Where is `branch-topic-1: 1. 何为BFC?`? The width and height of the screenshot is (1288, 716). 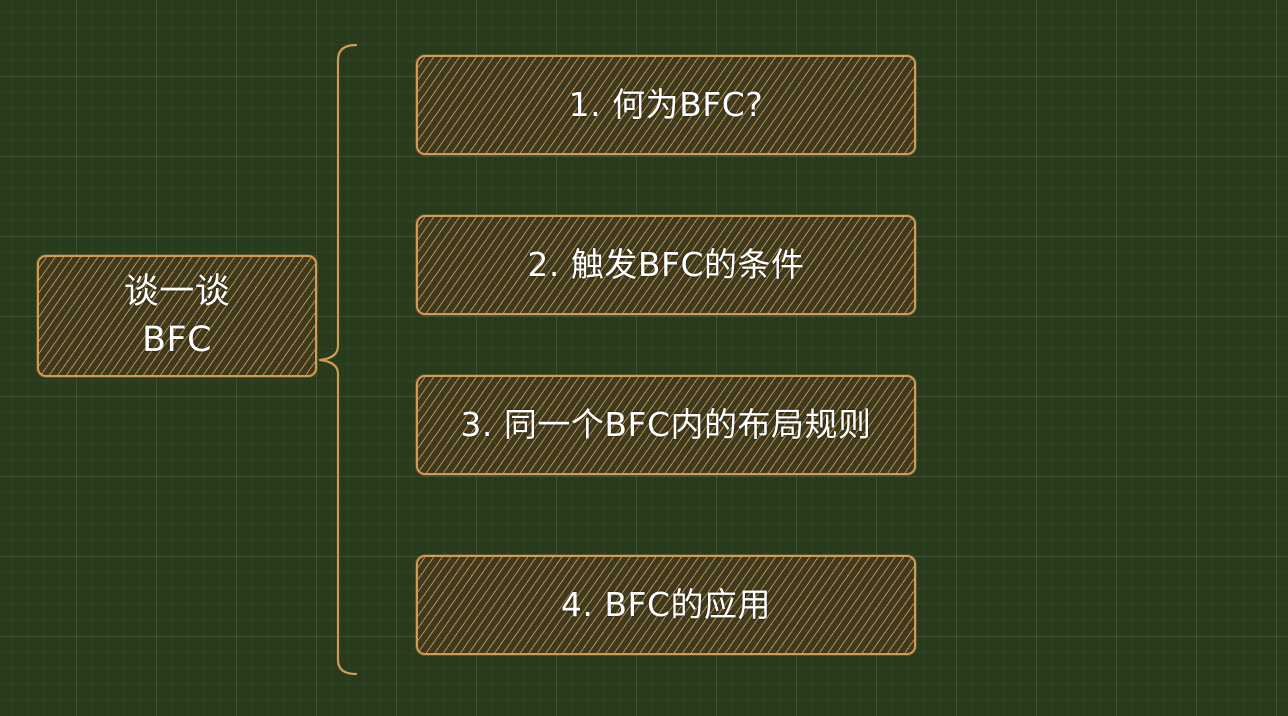 branch-topic-1: 1. 何为BFC? is located at coordinates (666, 105).